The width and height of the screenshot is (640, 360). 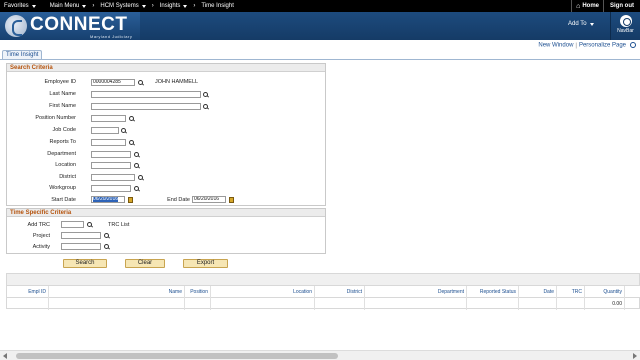 I want to click on reports-to-input, so click(x=108, y=142).